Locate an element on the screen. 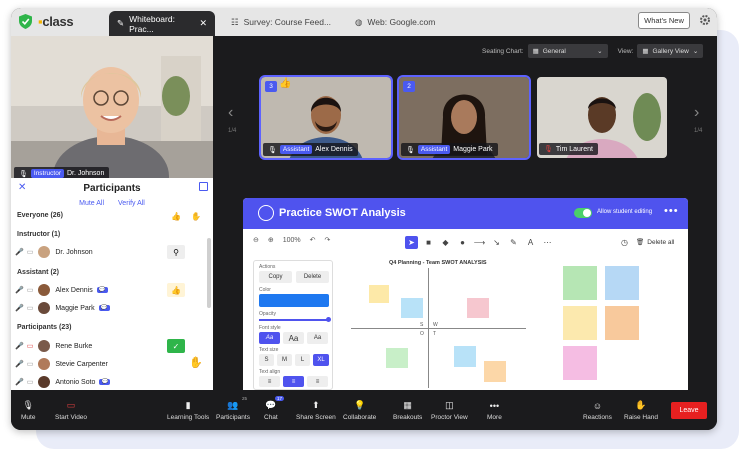 Image resolution: width=739 pixels, height=449 pixels. grid-icon: ▦ is located at coordinates (535, 51).